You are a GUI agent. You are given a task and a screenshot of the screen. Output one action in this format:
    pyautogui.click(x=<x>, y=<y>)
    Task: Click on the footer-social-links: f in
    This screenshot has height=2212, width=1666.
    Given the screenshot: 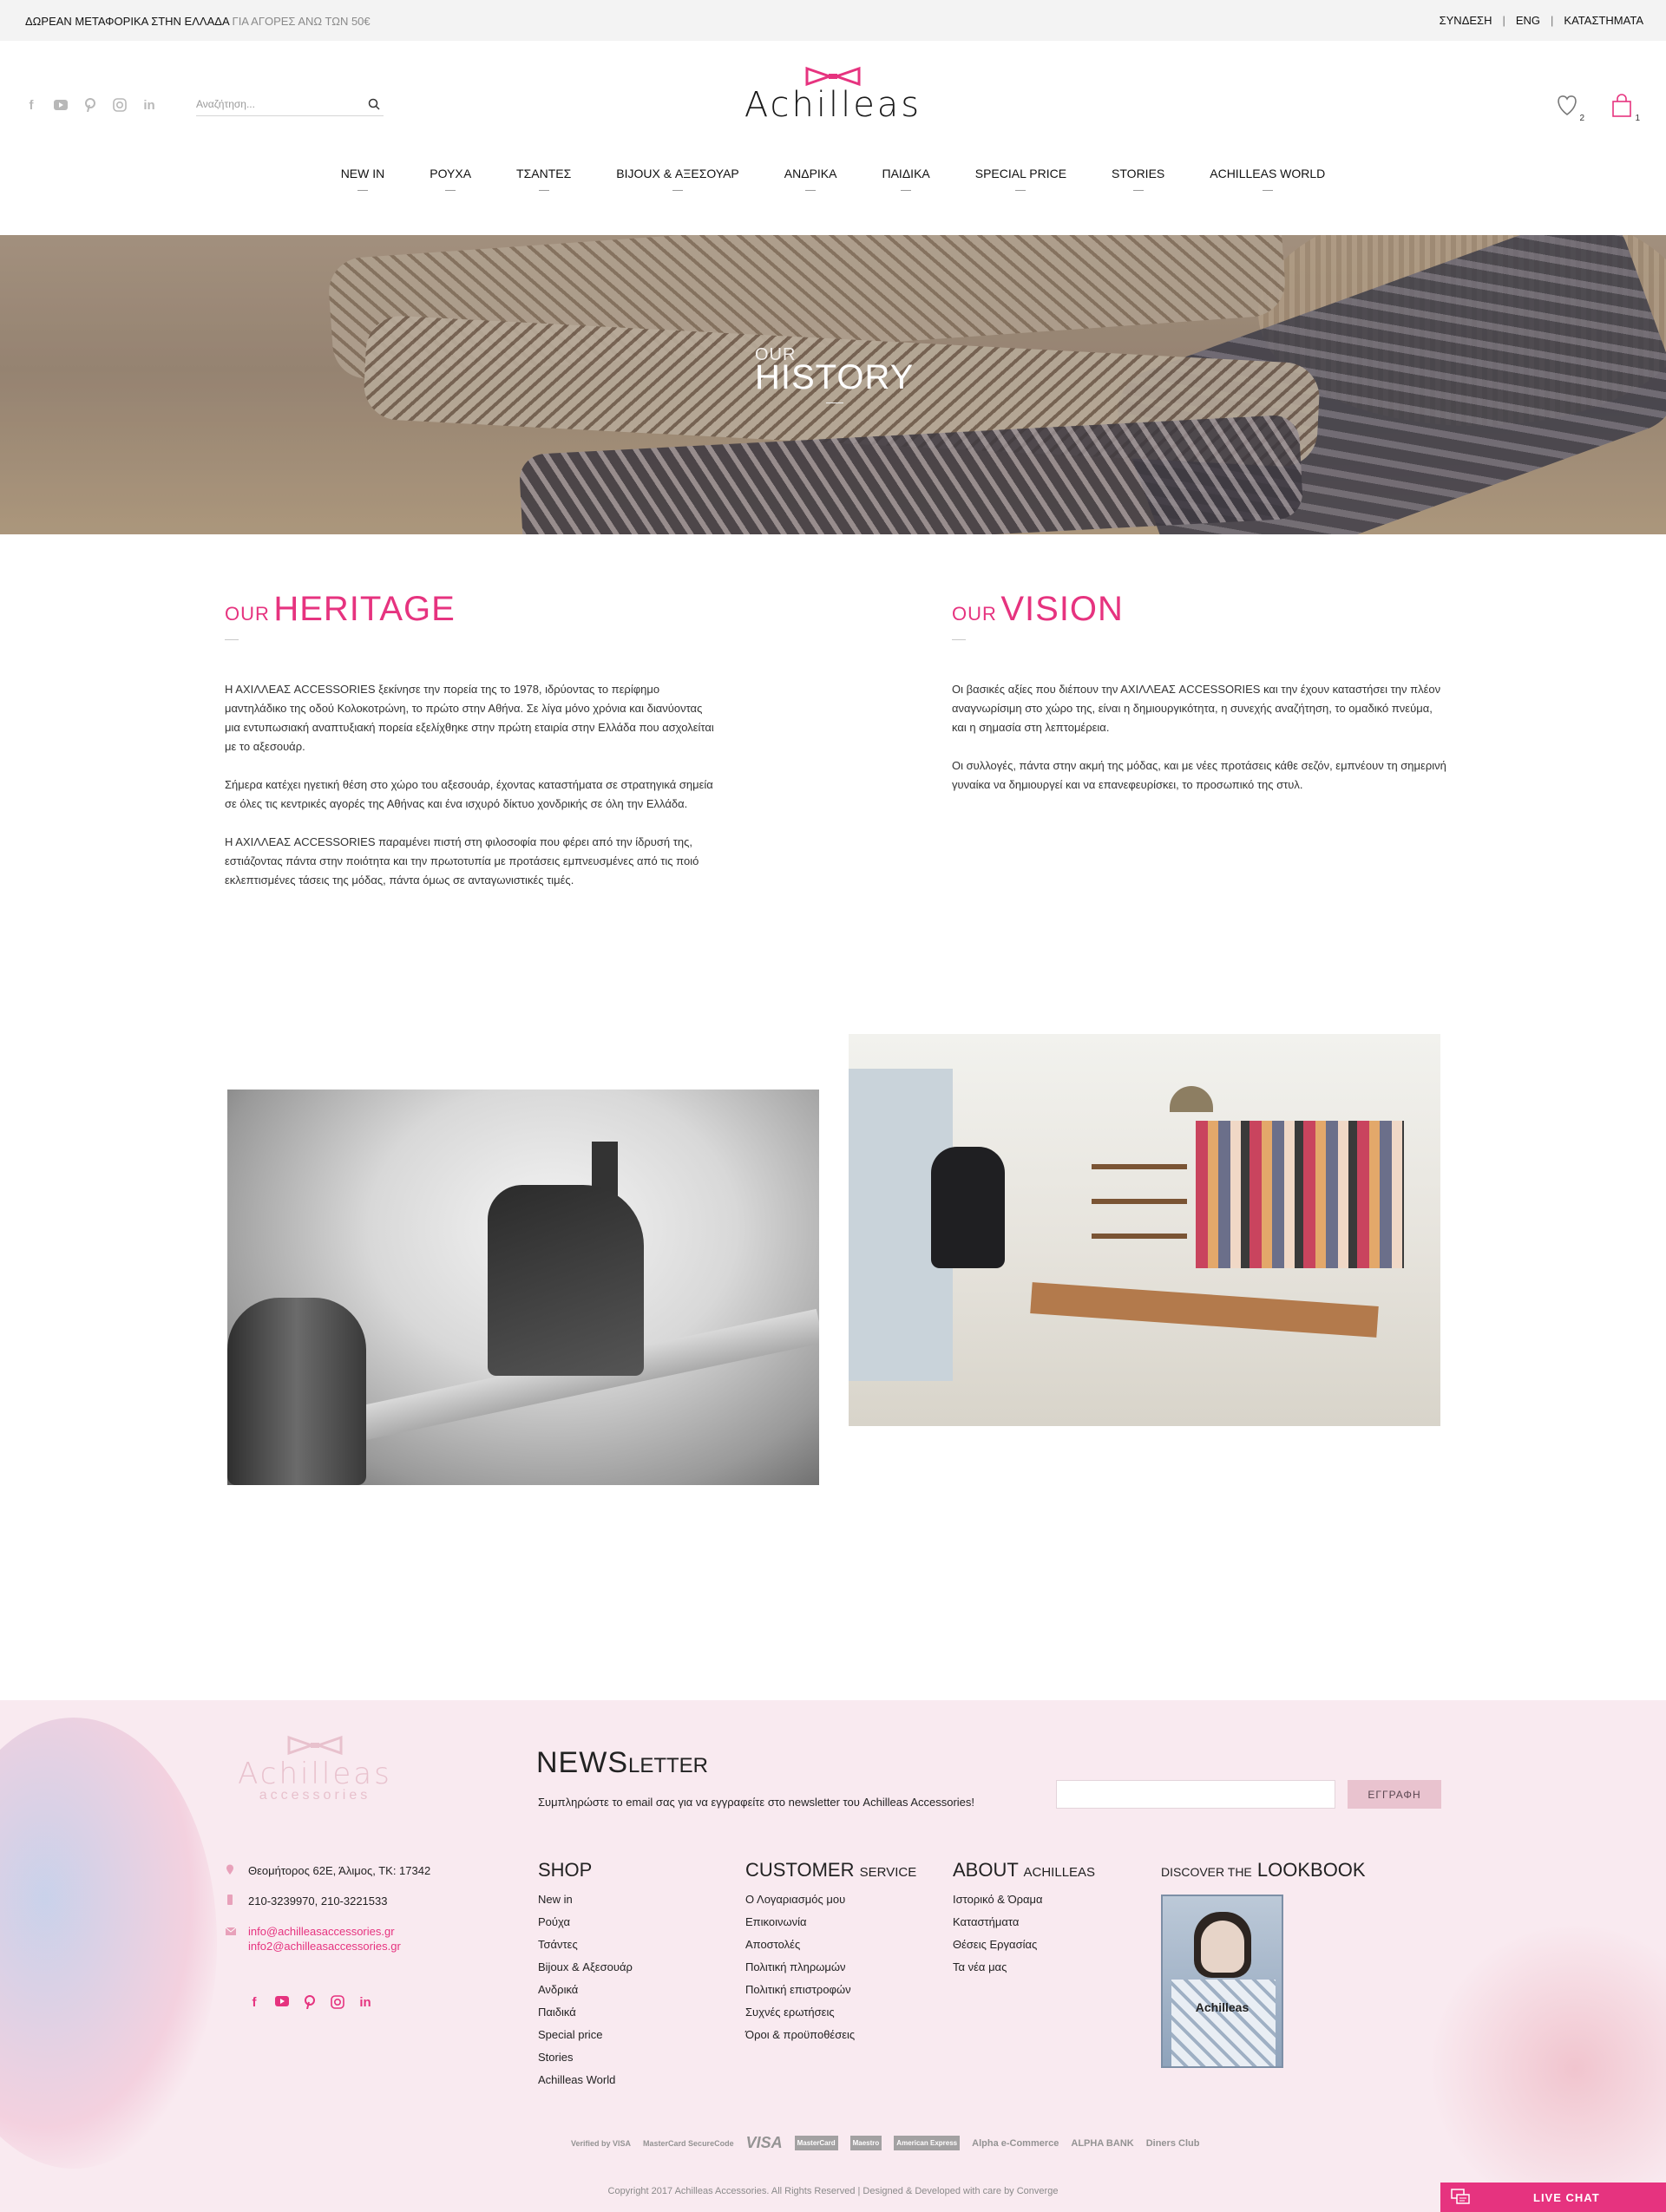 What is the action you would take?
    pyautogui.click(x=309, y=2004)
    